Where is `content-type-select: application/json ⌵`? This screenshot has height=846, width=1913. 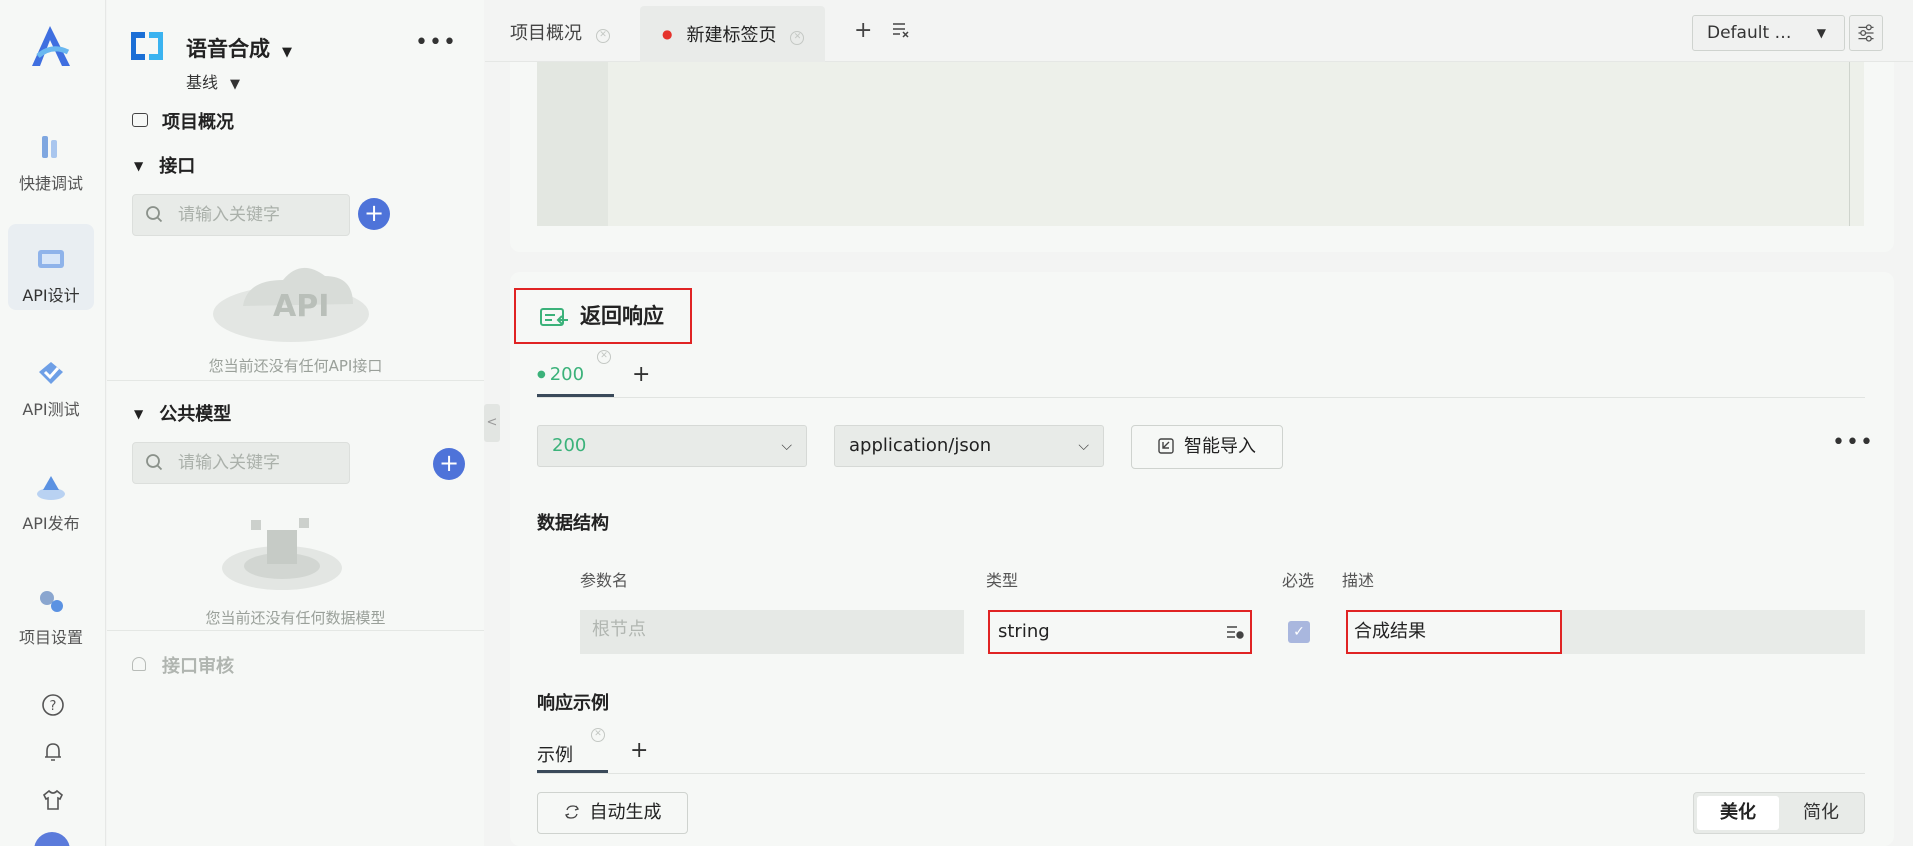
content-type-select: application/json ⌵ is located at coordinates (969, 446).